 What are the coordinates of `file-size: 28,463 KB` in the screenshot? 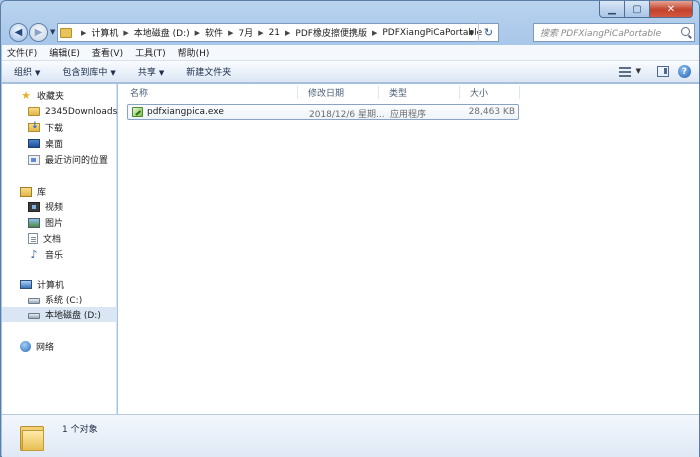 It's located at (491, 112).